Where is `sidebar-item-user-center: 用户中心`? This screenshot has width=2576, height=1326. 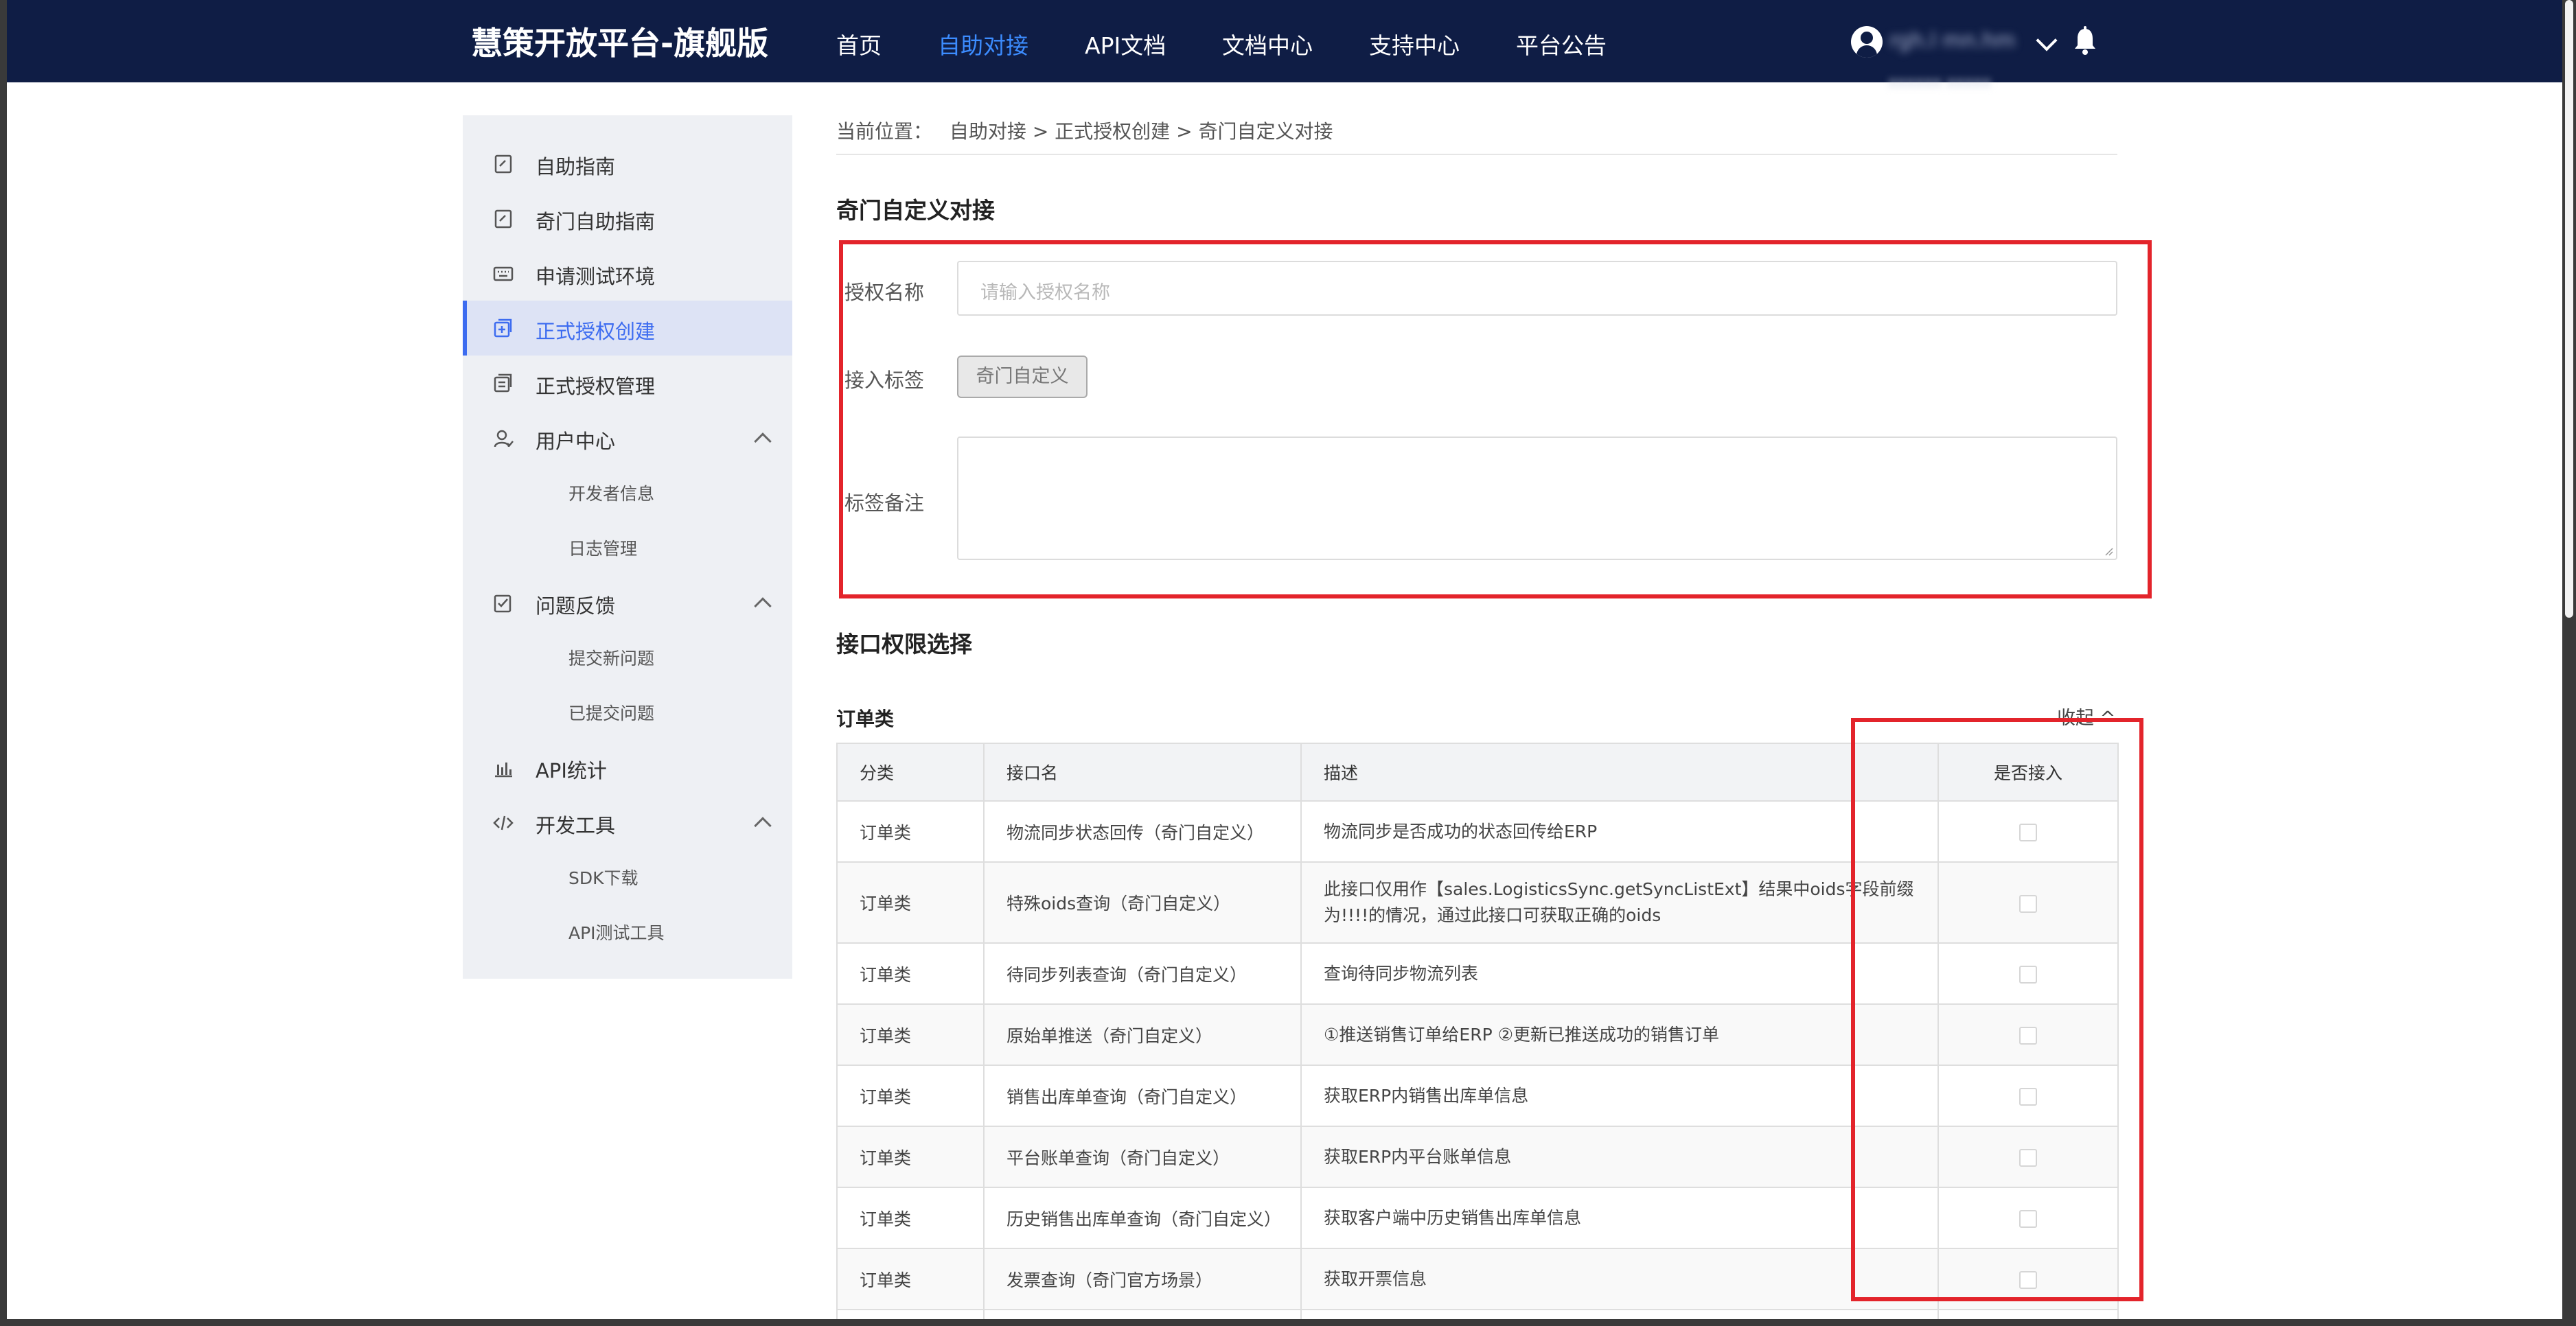 sidebar-item-user-center: 用户中心 is located at coordinates (627, 437).